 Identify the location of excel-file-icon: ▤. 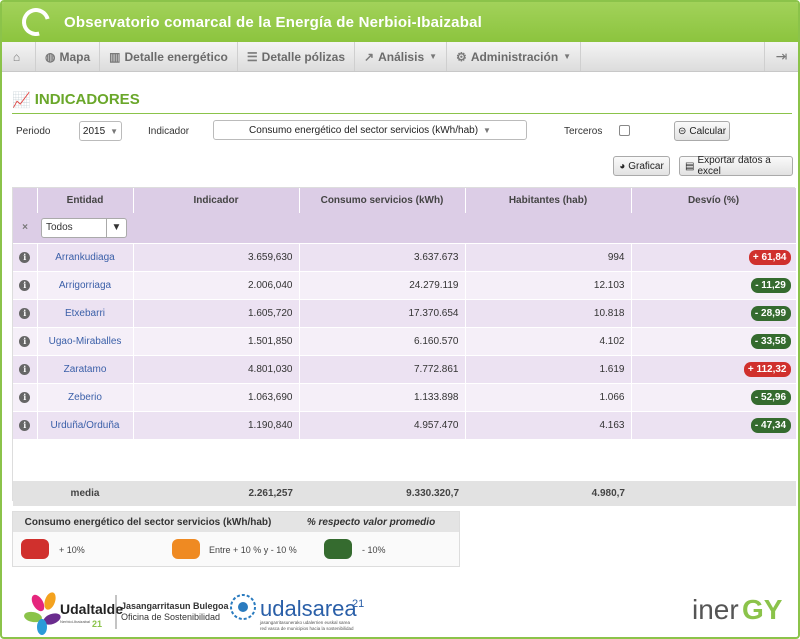
(690, 166).